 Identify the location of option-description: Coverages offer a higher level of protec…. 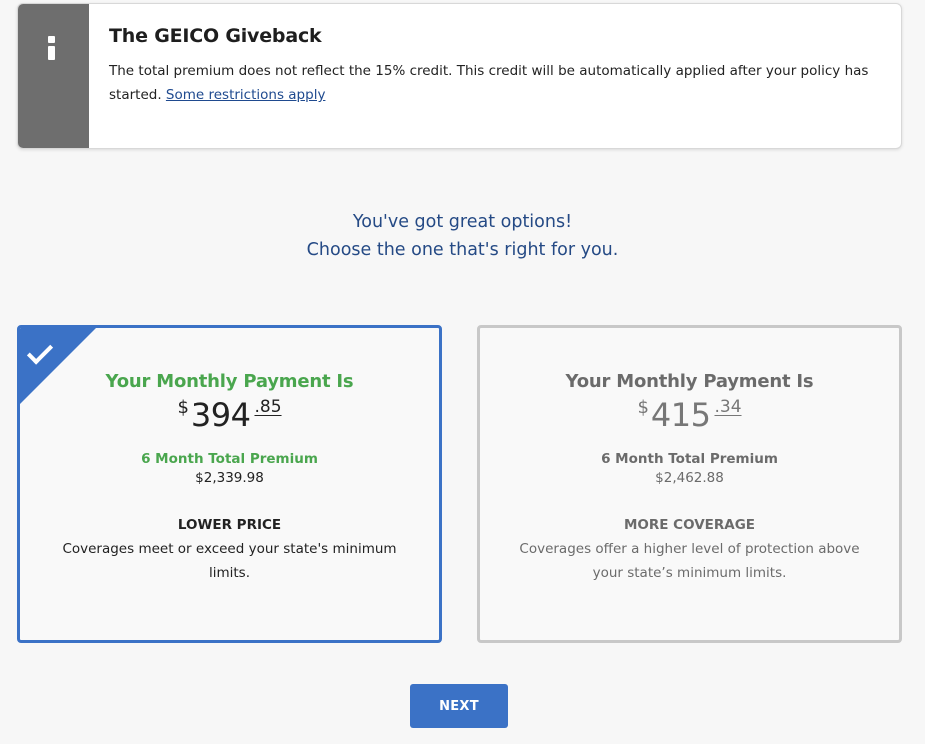
(689, 561).